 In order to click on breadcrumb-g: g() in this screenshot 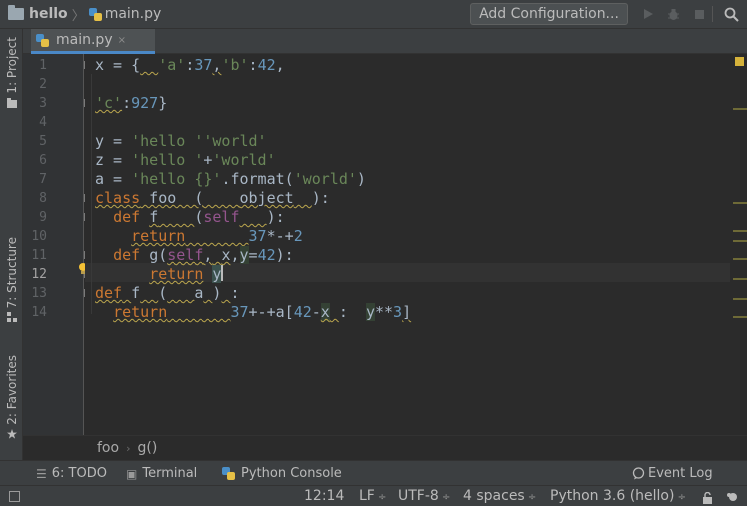, I will do `click(147, 448)`.